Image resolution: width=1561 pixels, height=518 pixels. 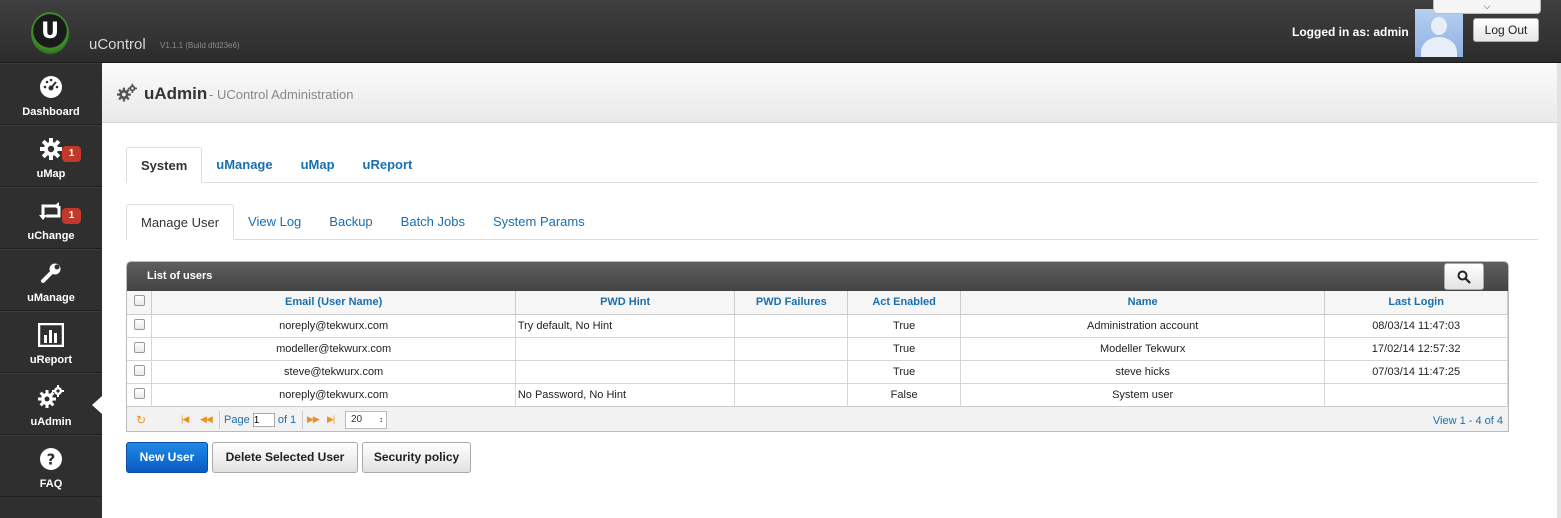 What do you see at coordinates (1143, 395) in the screenshot?
I see `cell-name: System user` at bounding box center [1143, 395].